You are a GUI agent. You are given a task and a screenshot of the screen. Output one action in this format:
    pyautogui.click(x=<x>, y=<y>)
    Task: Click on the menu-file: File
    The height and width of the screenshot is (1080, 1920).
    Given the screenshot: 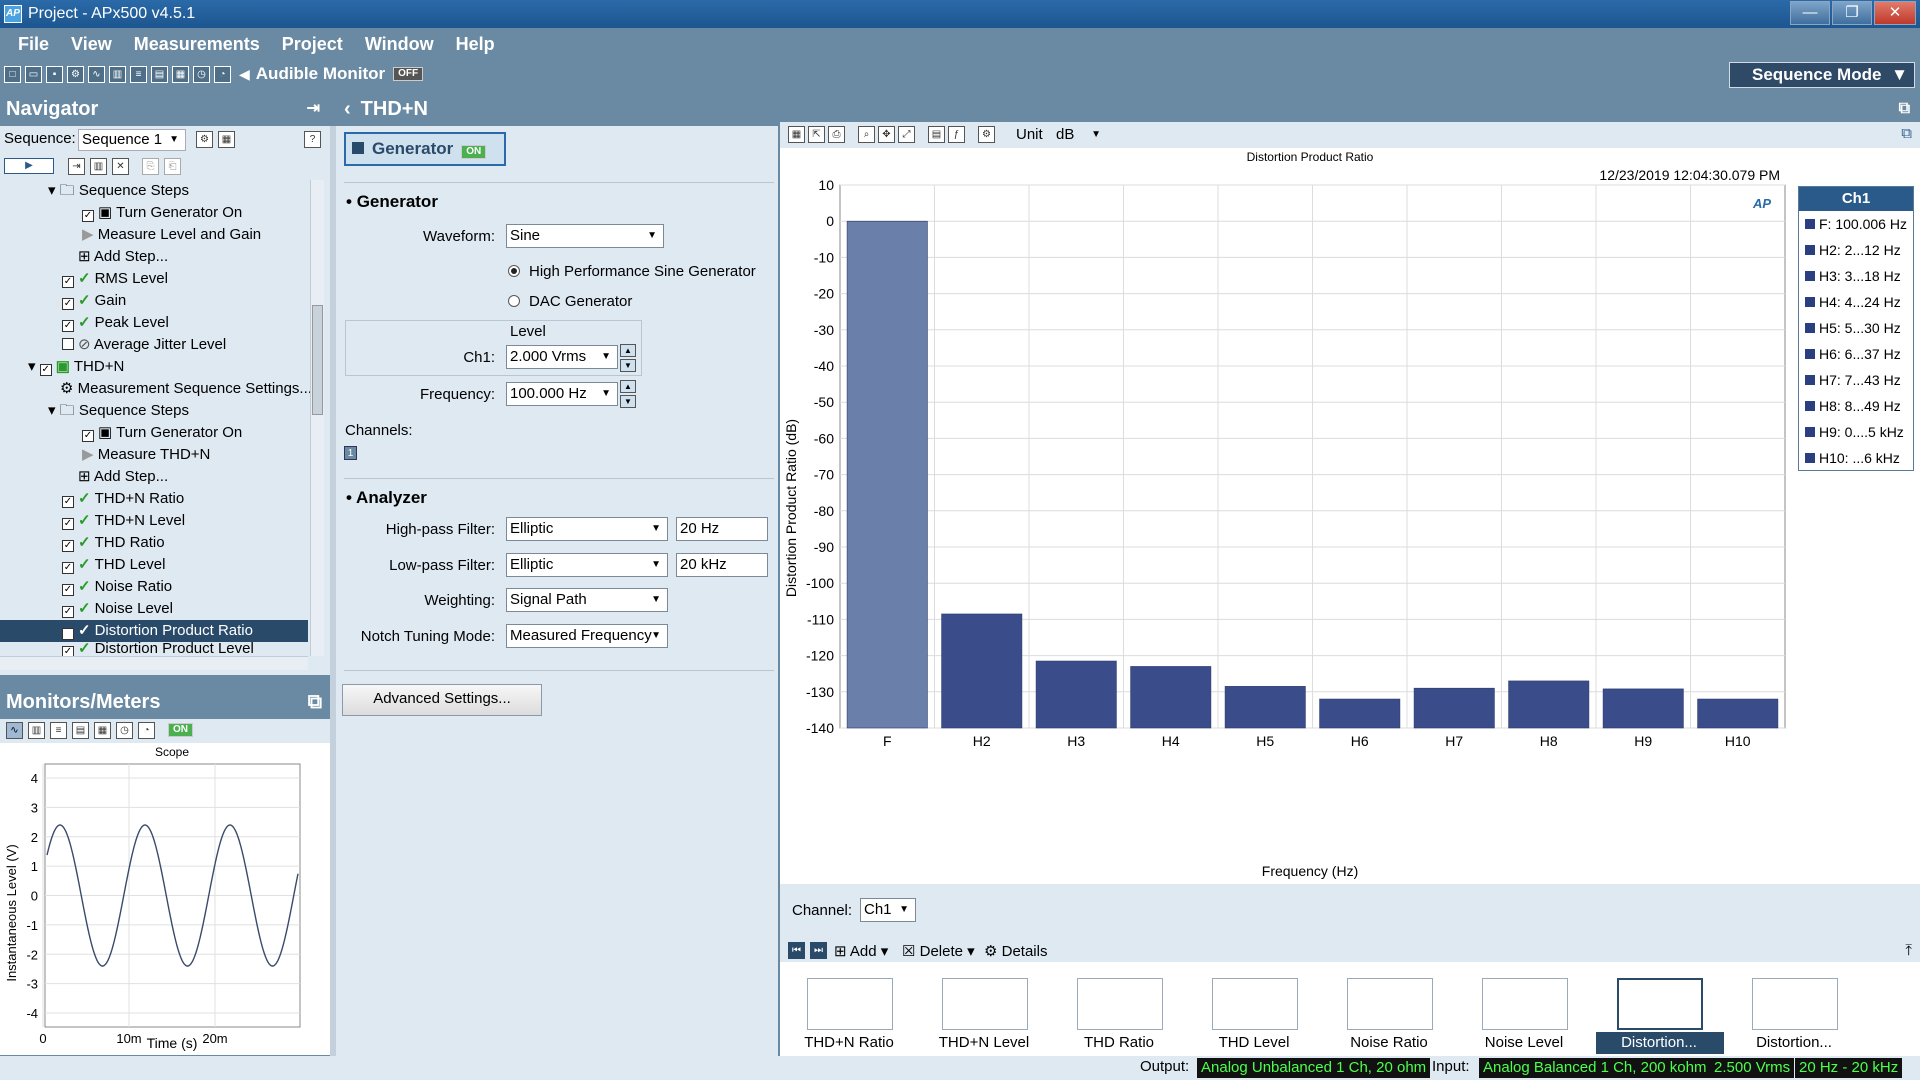 What is the action you would take?
    pyautogui.click(x=33, y=44)
    